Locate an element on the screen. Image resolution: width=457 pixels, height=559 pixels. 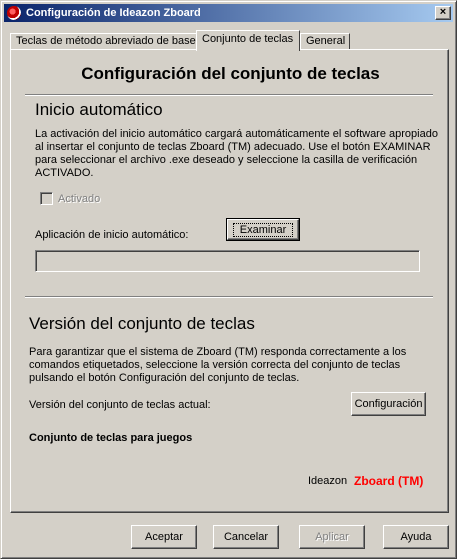
cancel-button: Cancelar is located at coordinates (246, 537).